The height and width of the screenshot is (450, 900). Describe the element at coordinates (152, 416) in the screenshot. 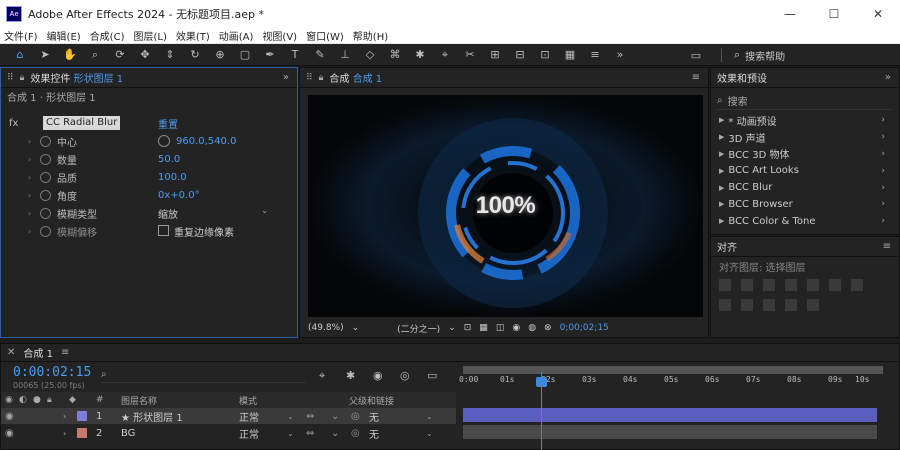

I see `layer-name: ★ 形状图层 1` at that location.